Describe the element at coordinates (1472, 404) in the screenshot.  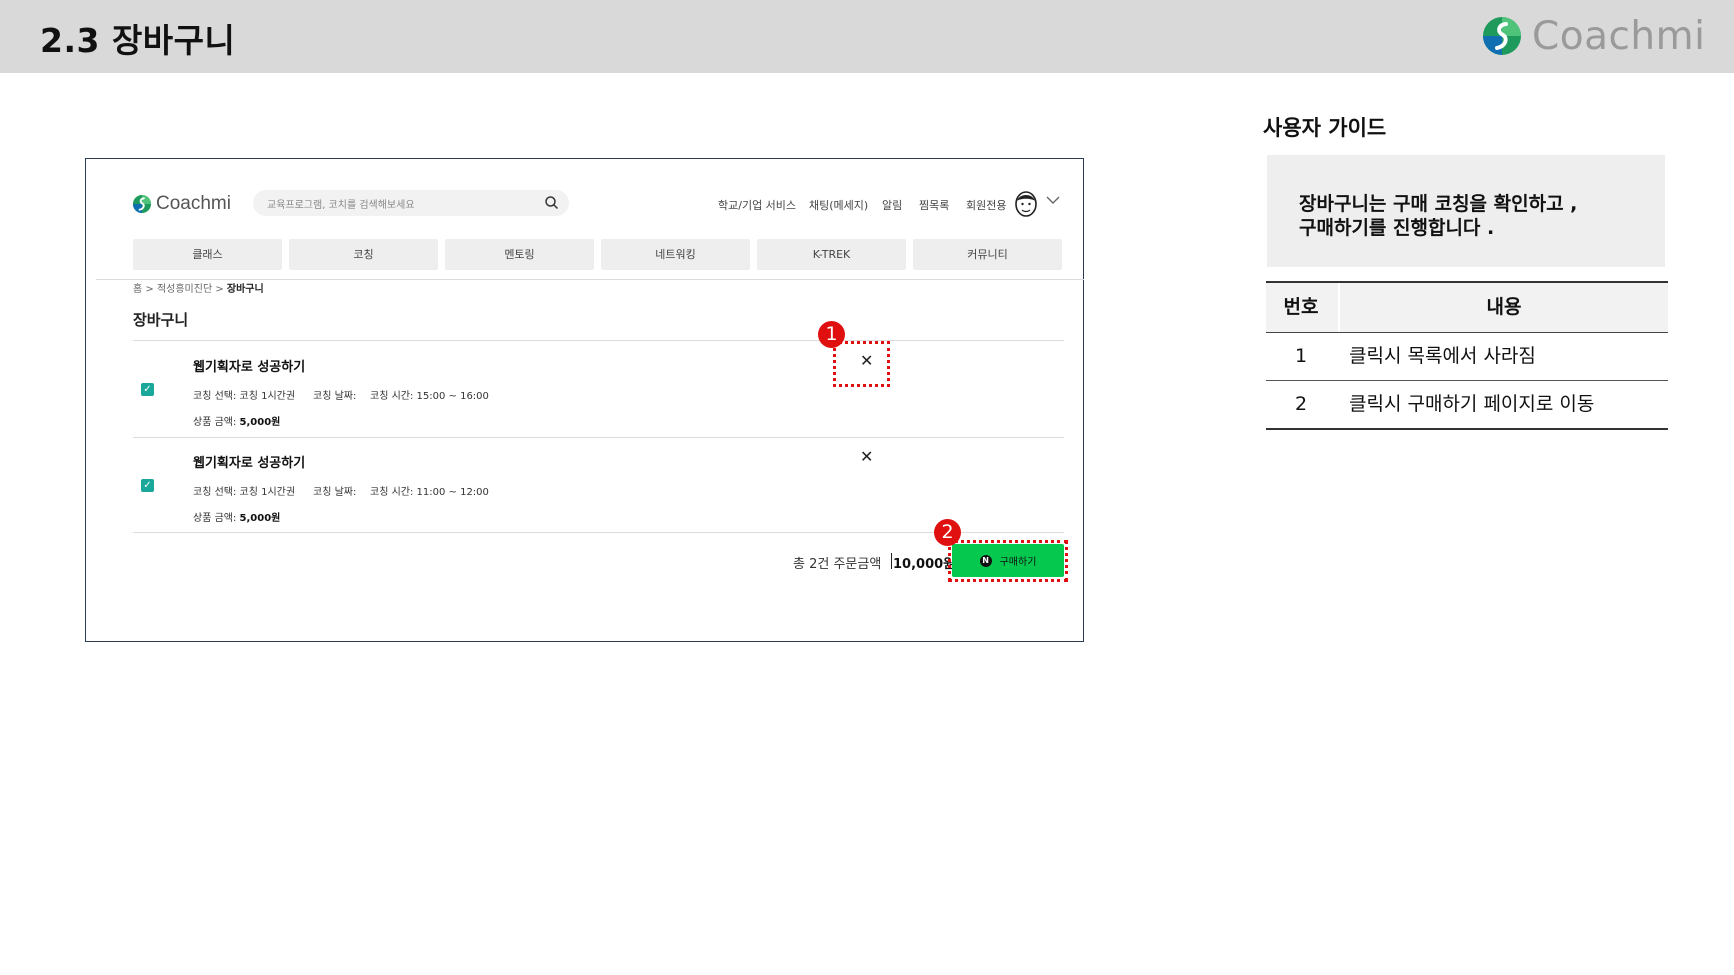
I see `row-content: 클릭시 구매하기 페이지로 이동` at that location.